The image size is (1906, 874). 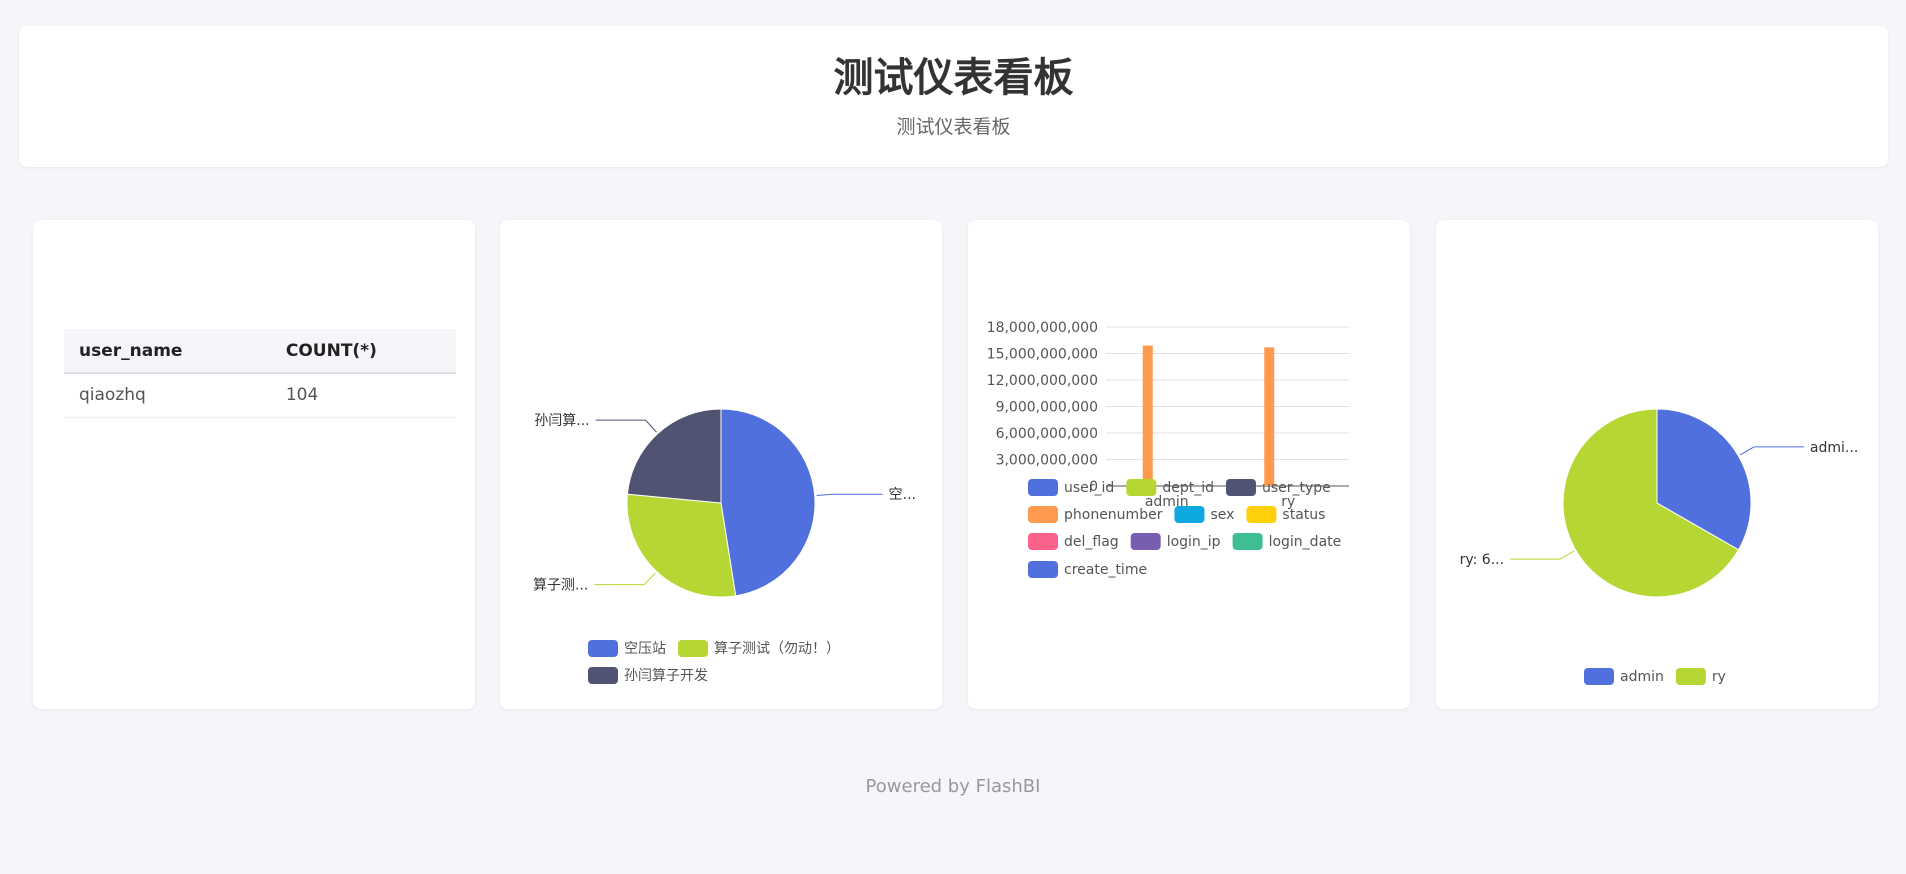 I want to click on legend-item: 空压站, so click(x=645, y=649).